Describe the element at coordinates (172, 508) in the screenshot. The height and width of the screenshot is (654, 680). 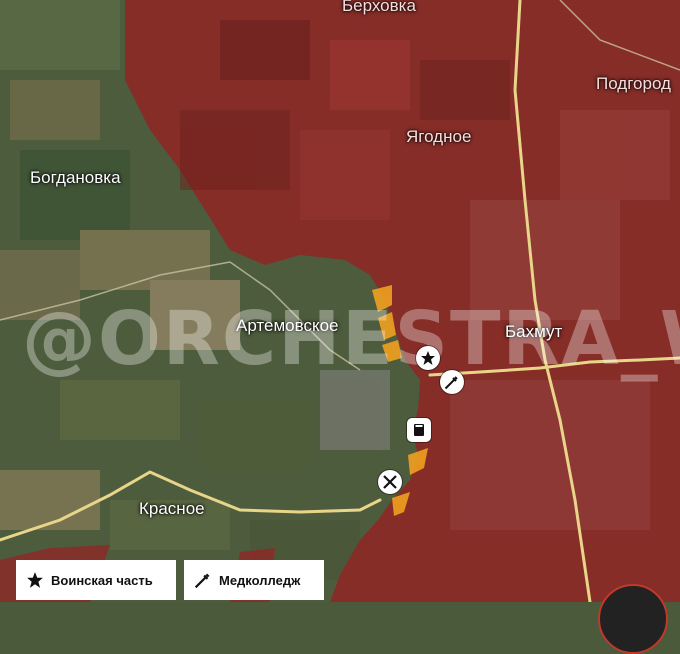
I see `place-krasnoe: Красное` at that location.